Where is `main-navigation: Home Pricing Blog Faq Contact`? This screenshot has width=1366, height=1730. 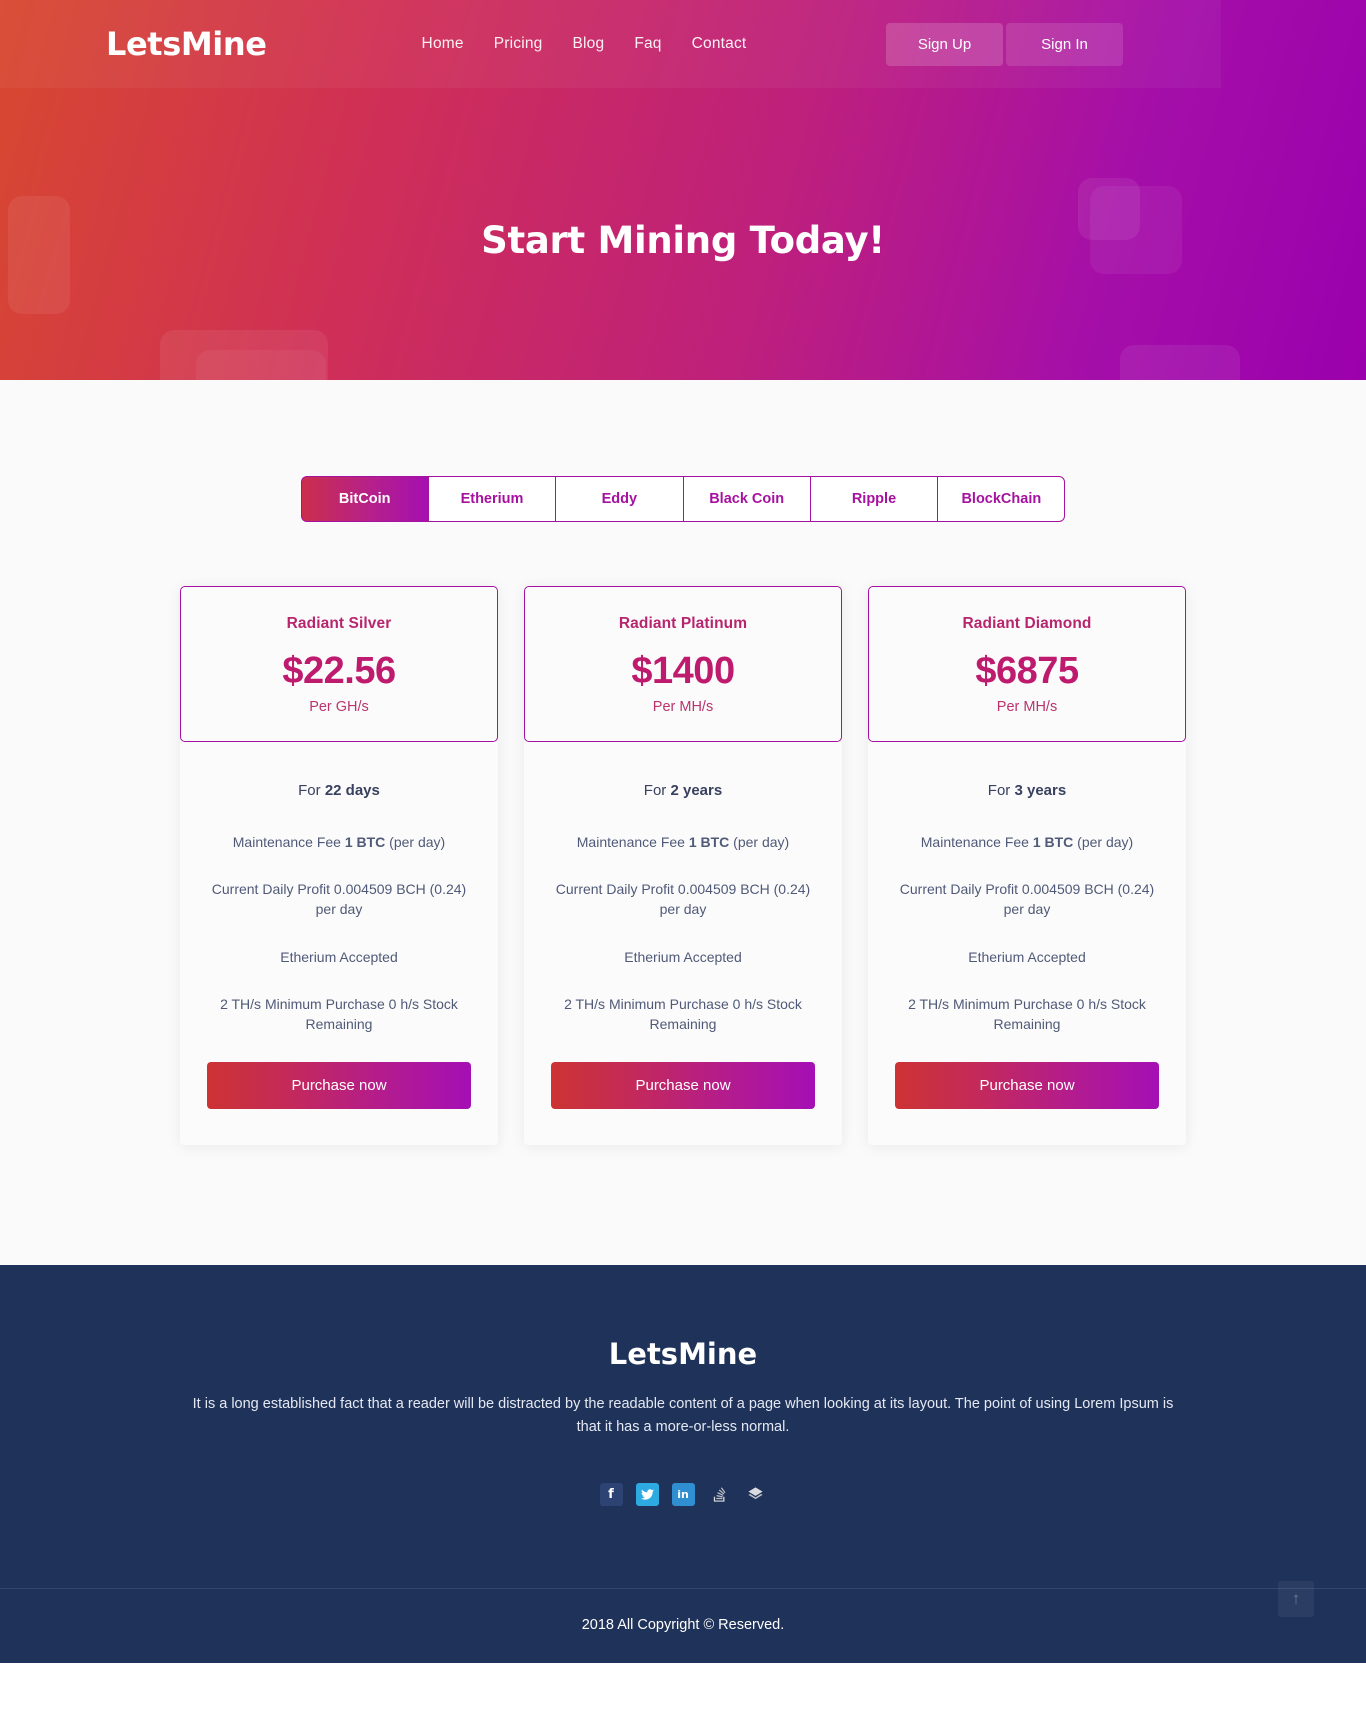
main-navigation: Home Pricing Blog Faq Contact is located at coordinates (584, 44).